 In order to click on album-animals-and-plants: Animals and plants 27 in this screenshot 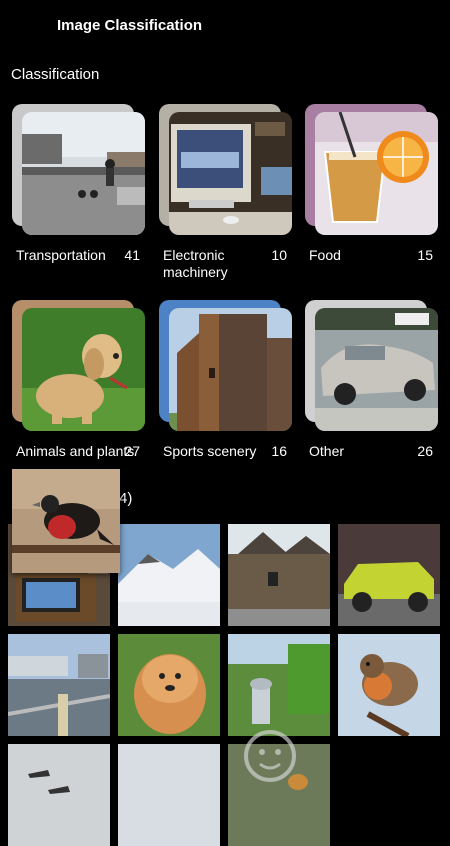, I will do `click(78, 385)`.